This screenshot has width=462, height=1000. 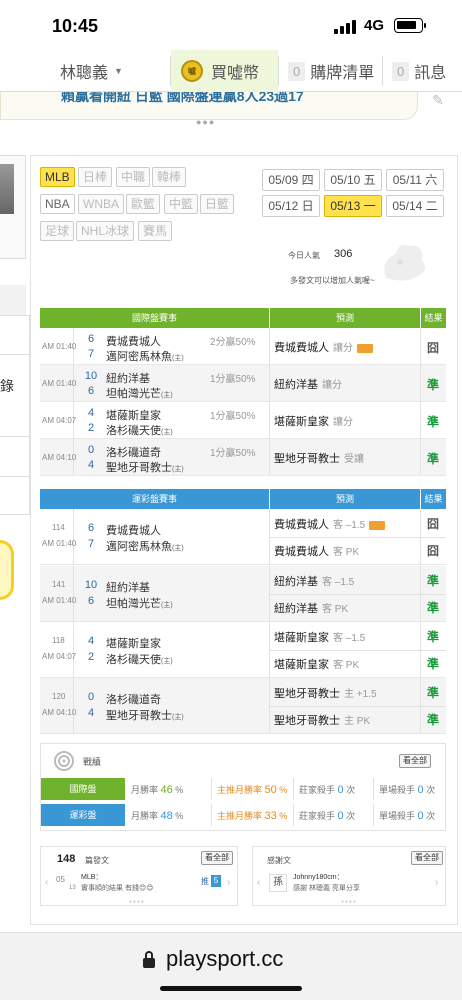 I want to click on prediction: 紐約洋基客 PK, so click(x=311, y=608).